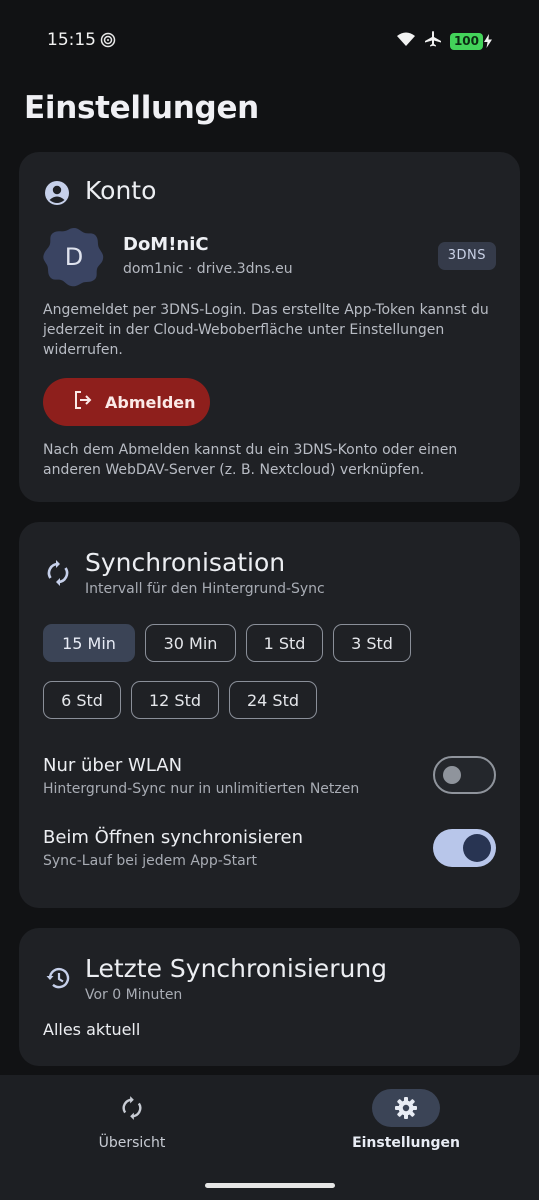 This screenshot has width=539, height=1200. Describe the element at coordinates (175, 700) in the screenshot. I see `interval-chip-12std: 12 Std` at that location.